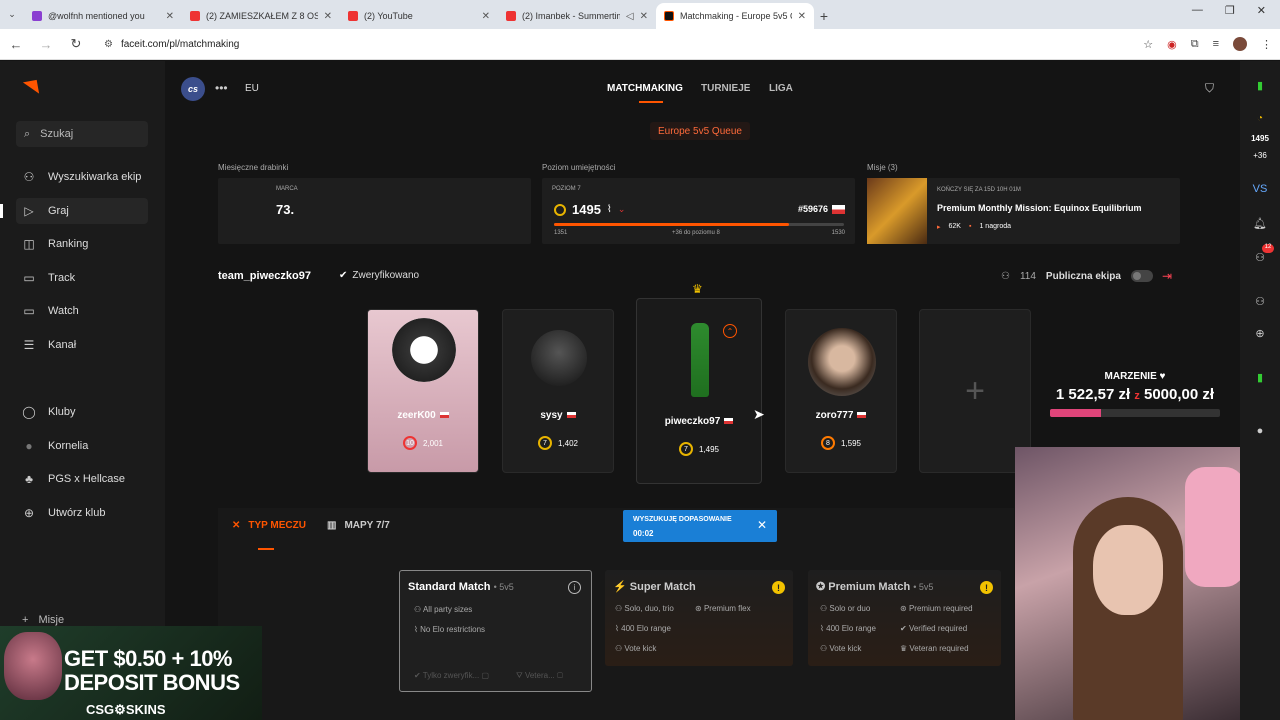 This screenshot has height=720, width=1280. Describe the element at coordinates (374, 211) in the screenshot. I see `monthly-ladder-card: MARCA 73.` at that location.